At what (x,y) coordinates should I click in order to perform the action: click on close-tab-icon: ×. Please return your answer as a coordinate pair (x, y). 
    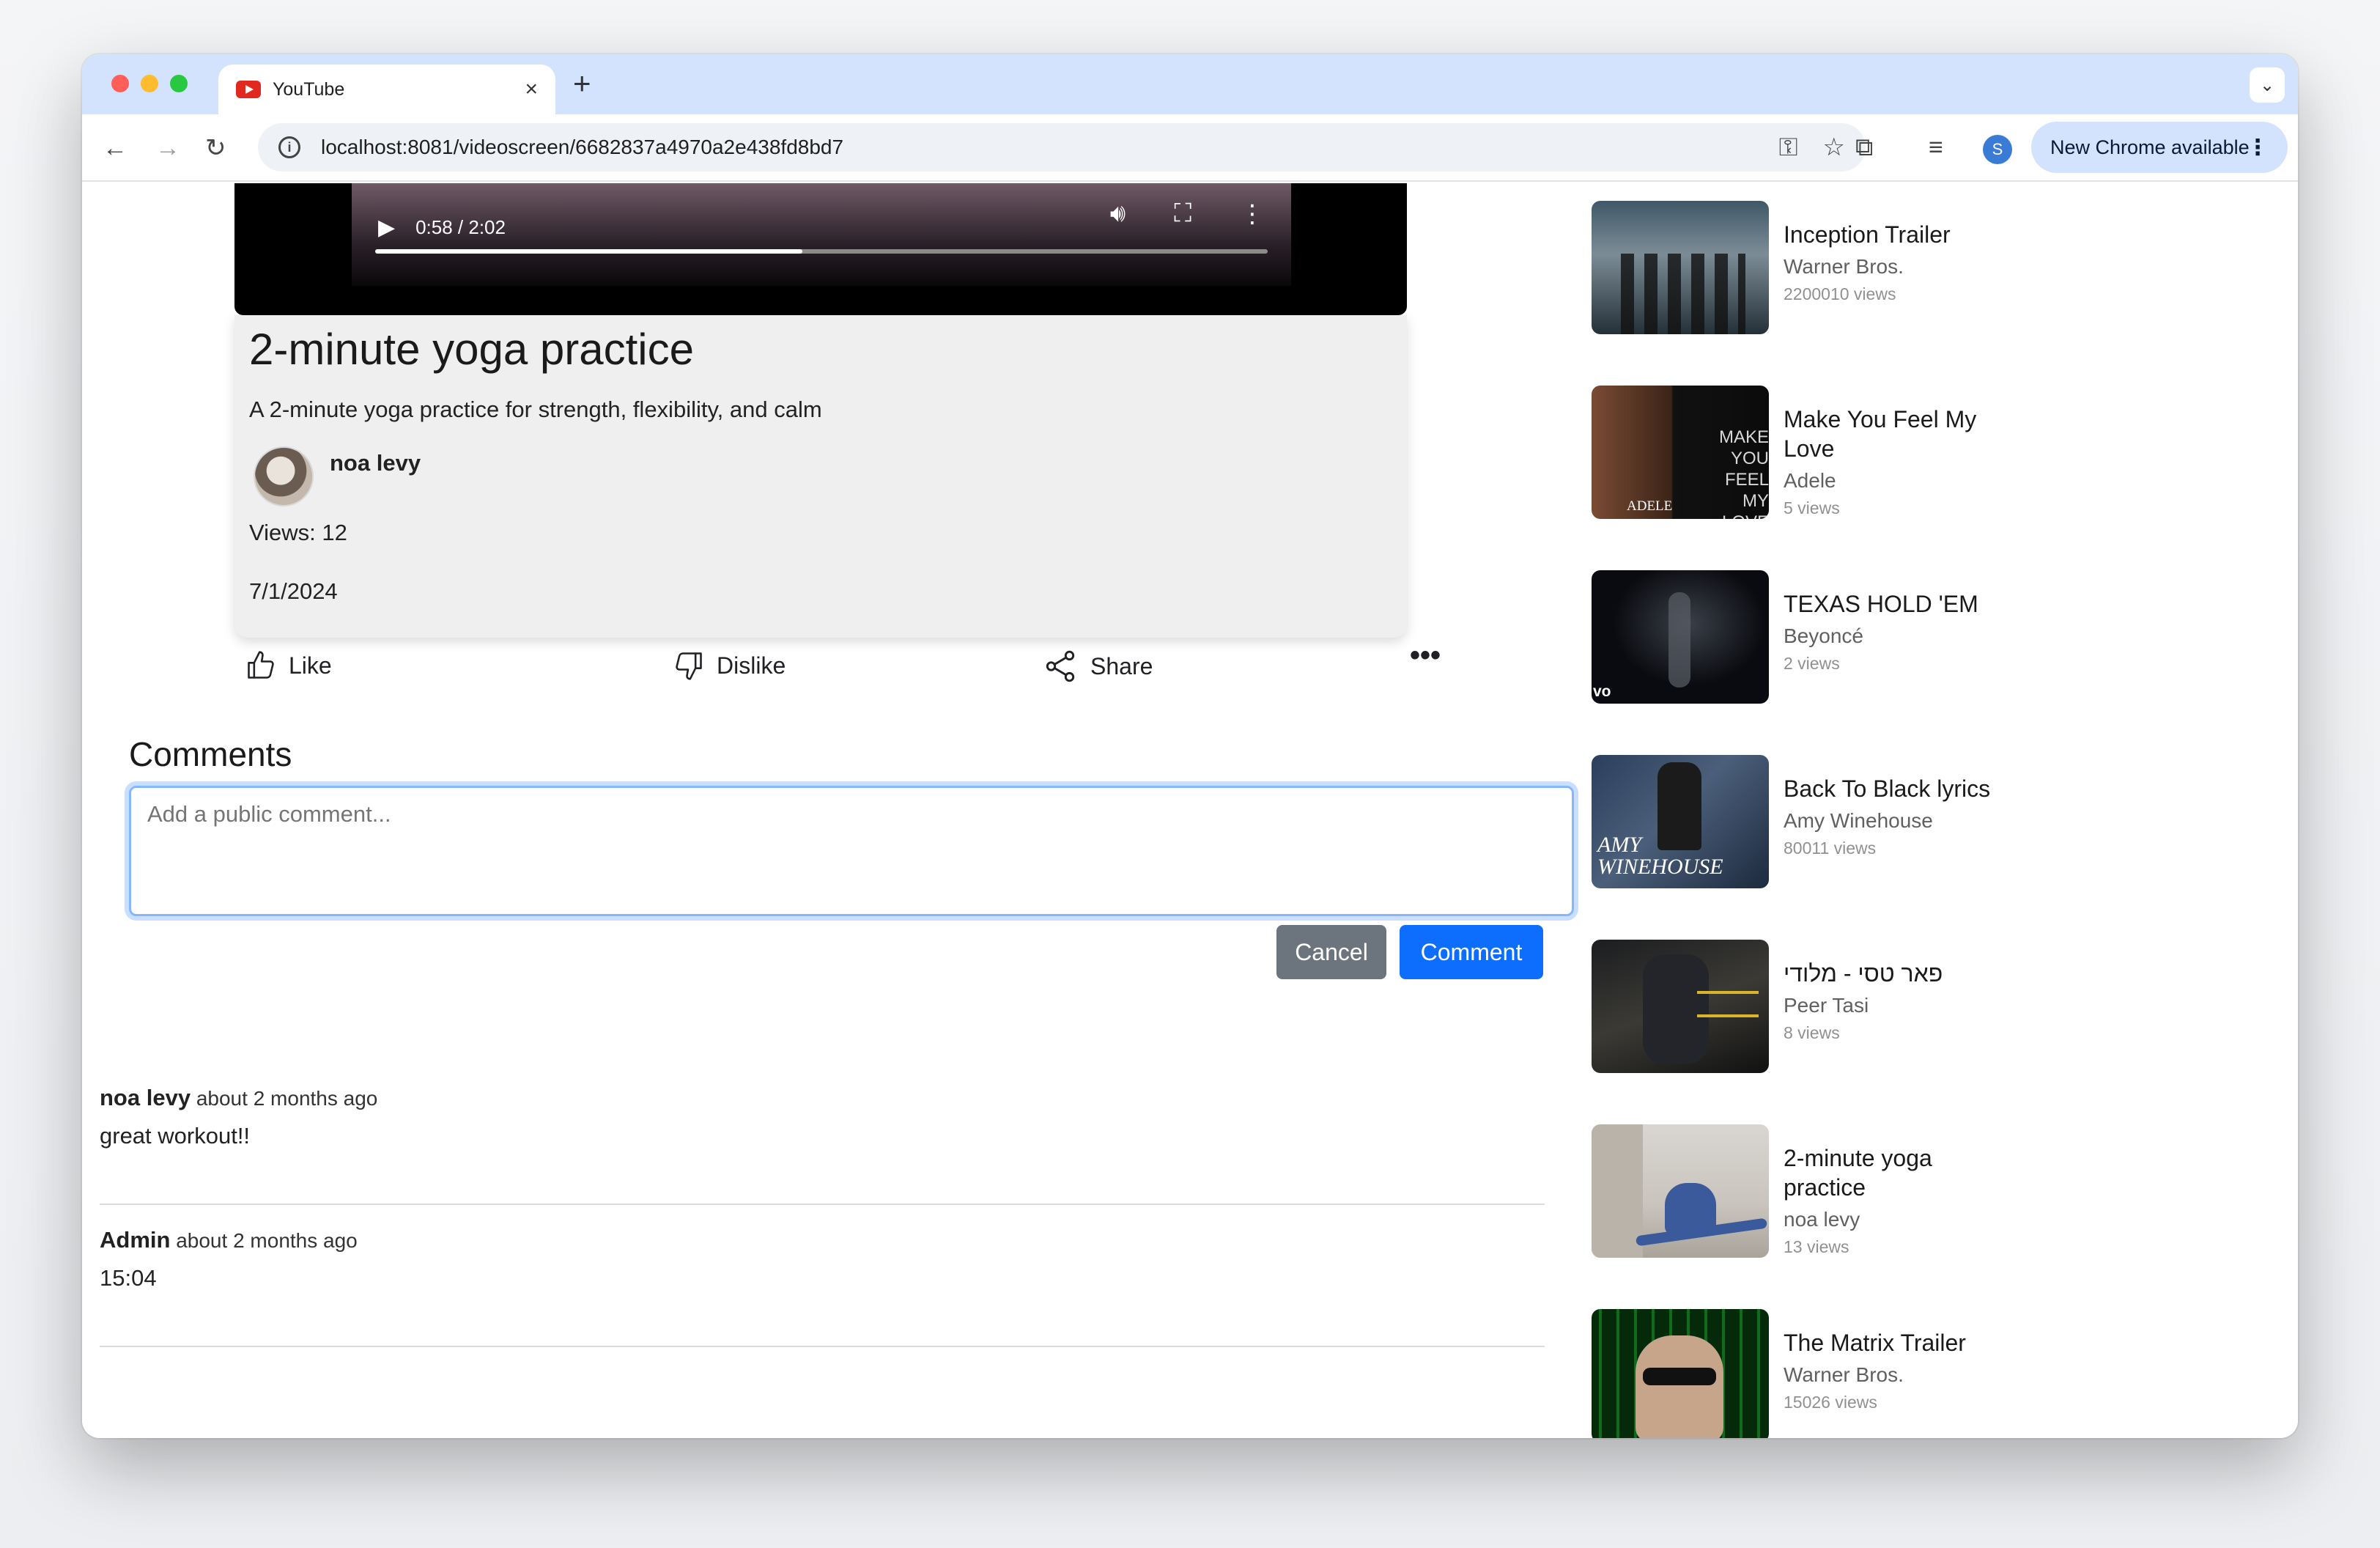
    Looking at the image, I should click on (531, 89).